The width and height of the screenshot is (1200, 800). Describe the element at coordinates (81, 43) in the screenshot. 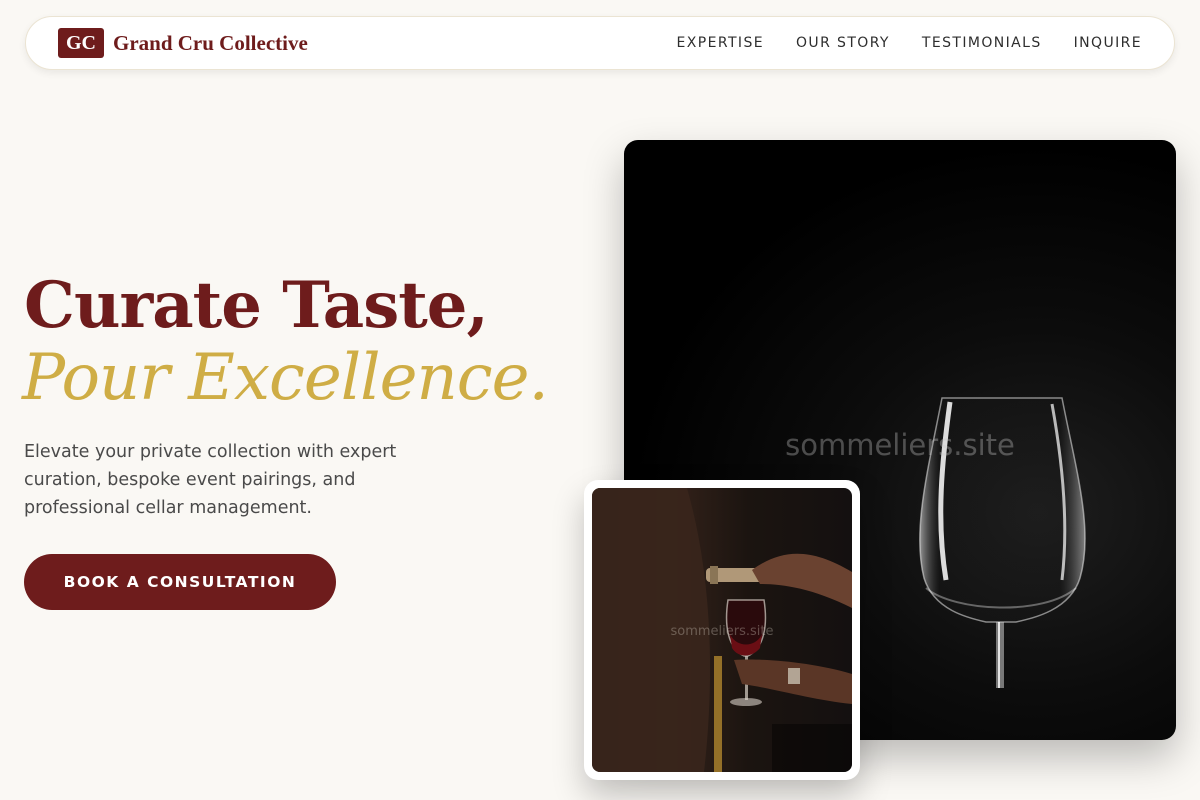

I see `logo-badge: GC` at that location.